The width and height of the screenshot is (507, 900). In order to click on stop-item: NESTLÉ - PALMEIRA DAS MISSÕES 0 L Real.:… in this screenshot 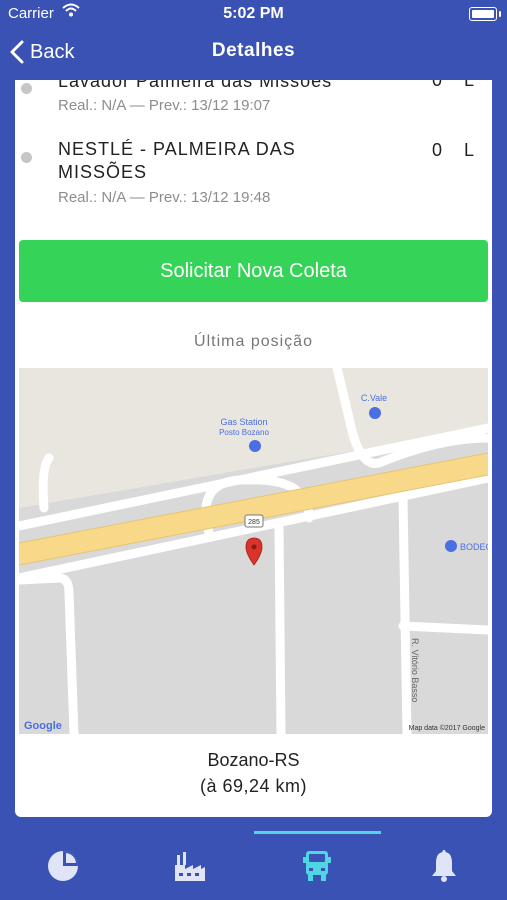, I will do `click(253, 178)`.